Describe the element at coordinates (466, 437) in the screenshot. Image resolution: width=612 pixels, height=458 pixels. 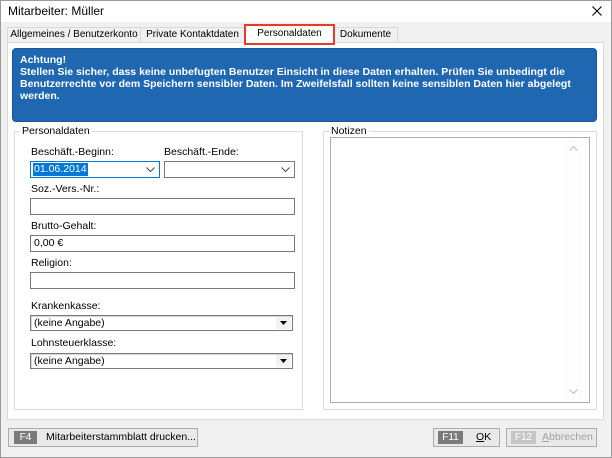
I see `ok-button: F11 OK` at that location.